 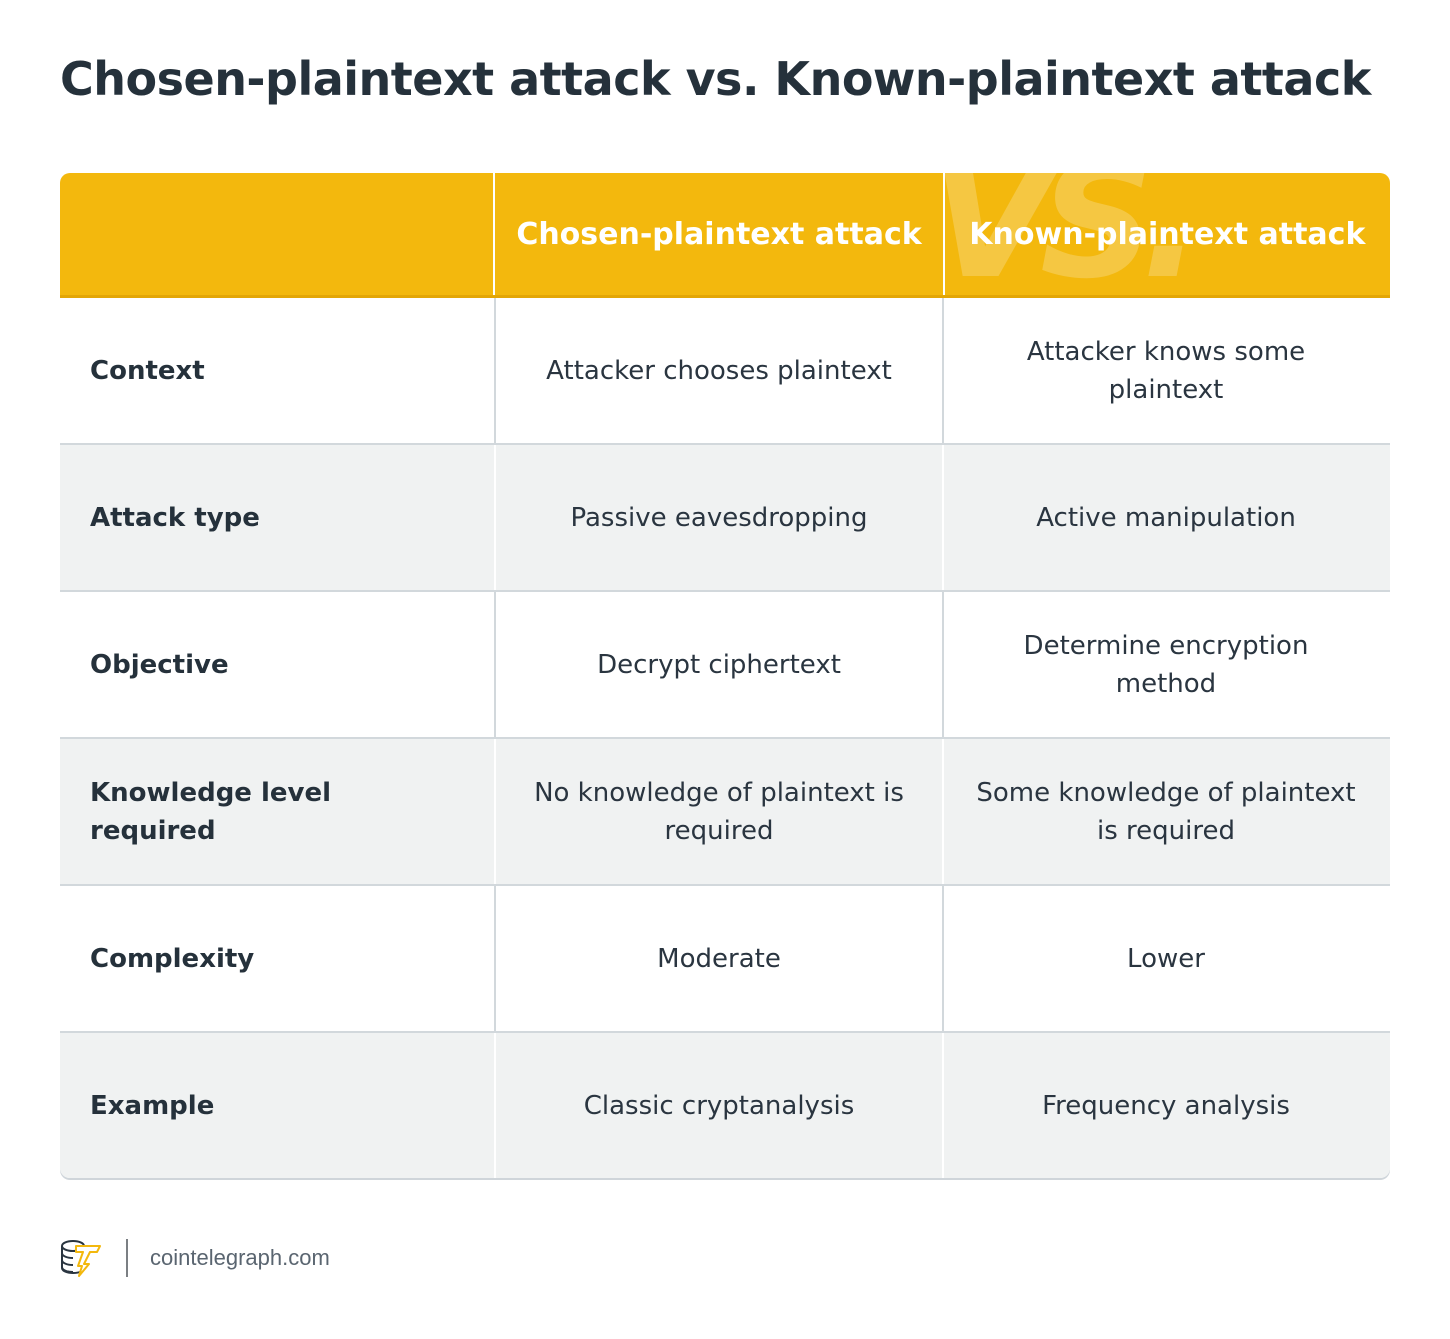 I want to click on known-cell: Active manipulation, so click(x=1165, y=517).